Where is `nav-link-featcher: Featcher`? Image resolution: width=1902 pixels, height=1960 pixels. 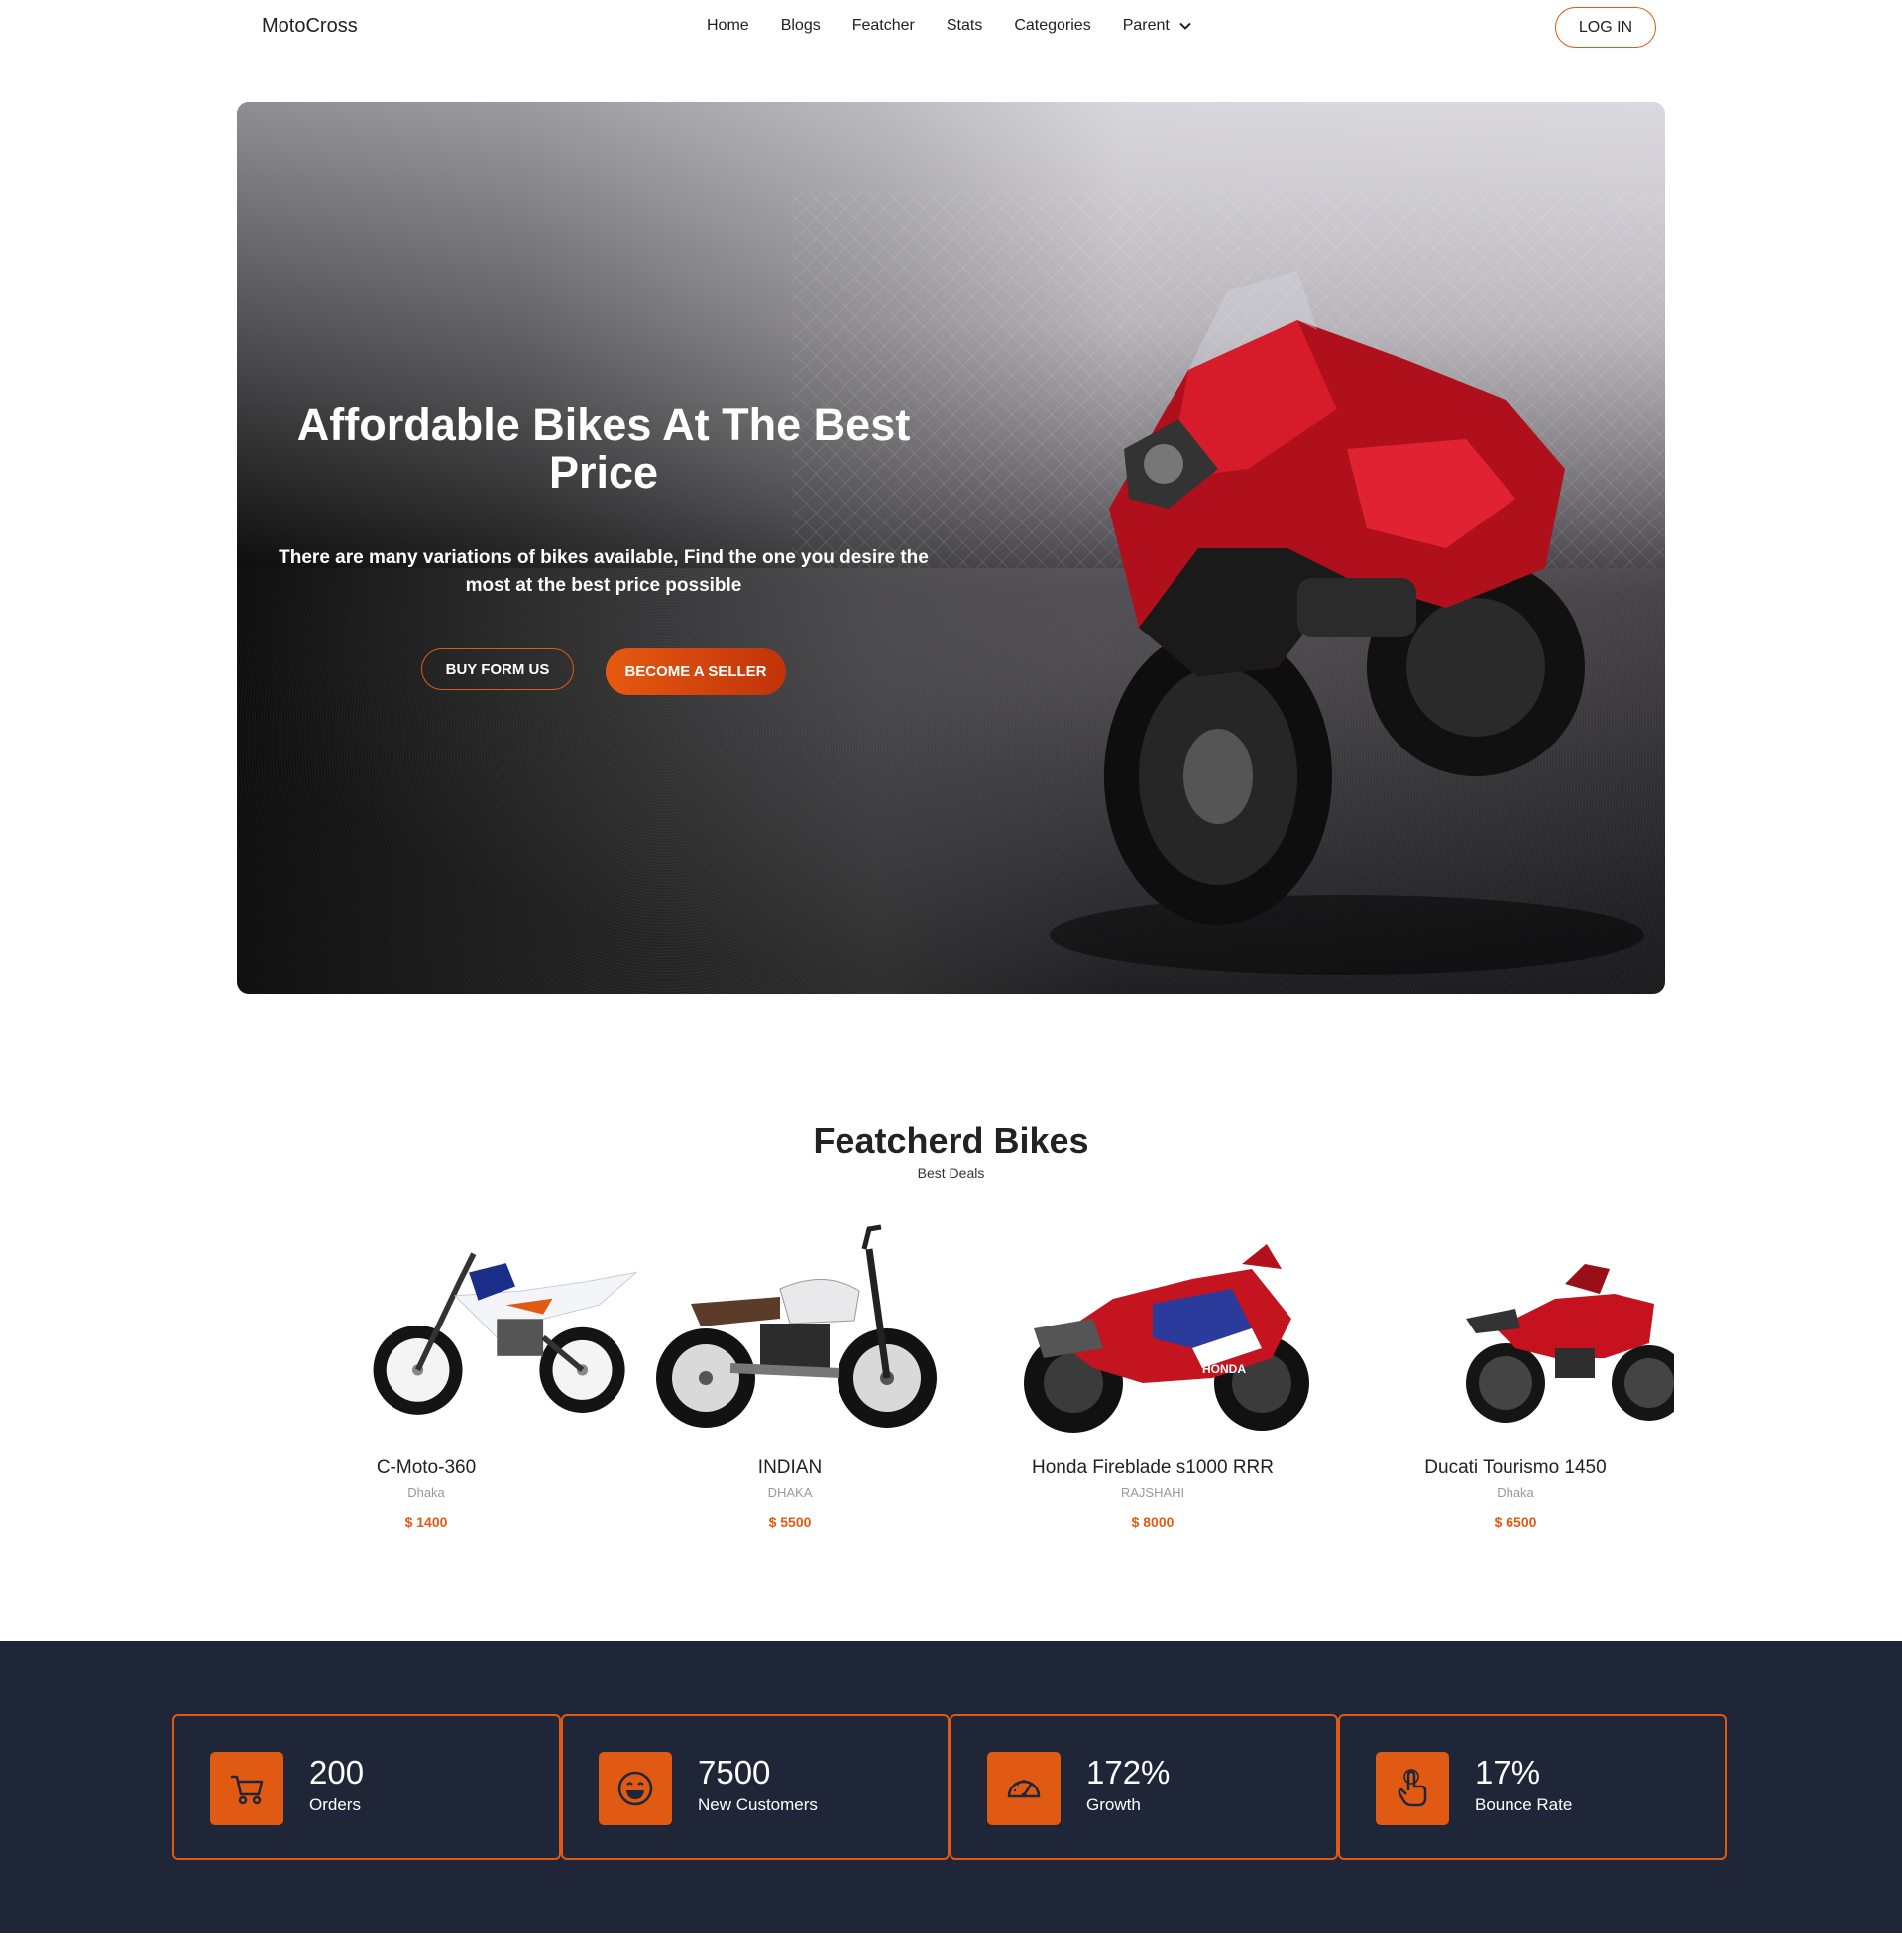 nav-link-featcher: Featcher is located at coordinates (883, 26).